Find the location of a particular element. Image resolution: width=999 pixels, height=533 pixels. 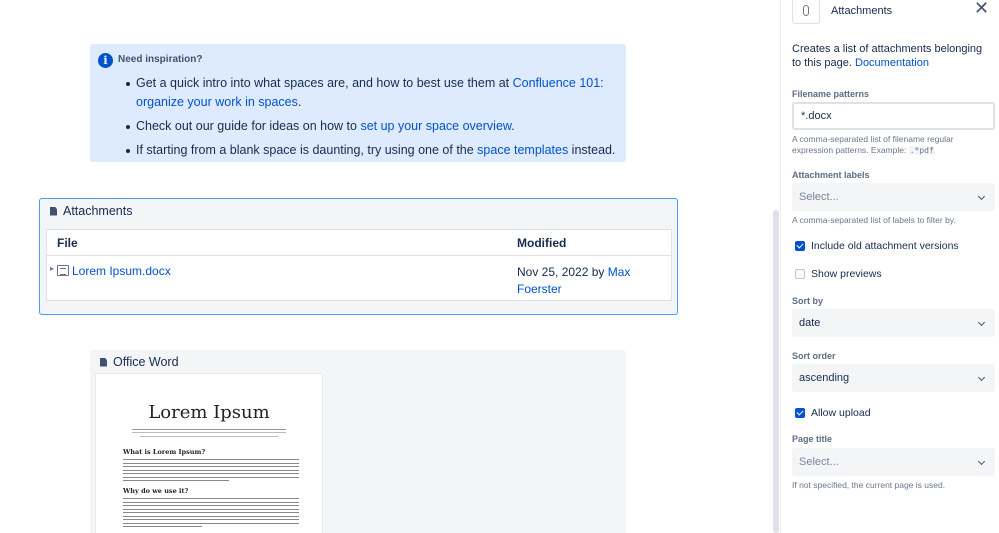

list-item-text: Check out our guide for ideas on how to is located at coordinates (248, 126).